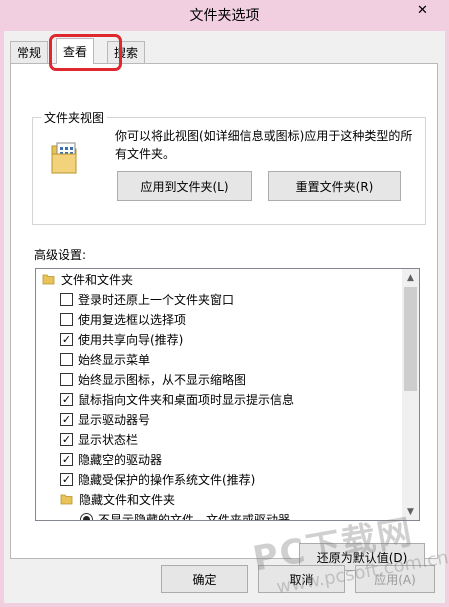  What do you see at coordinates (114, 419) in the screenshot?
I see `option-label: 显示驱动器号` at bounding box center [114, 419].